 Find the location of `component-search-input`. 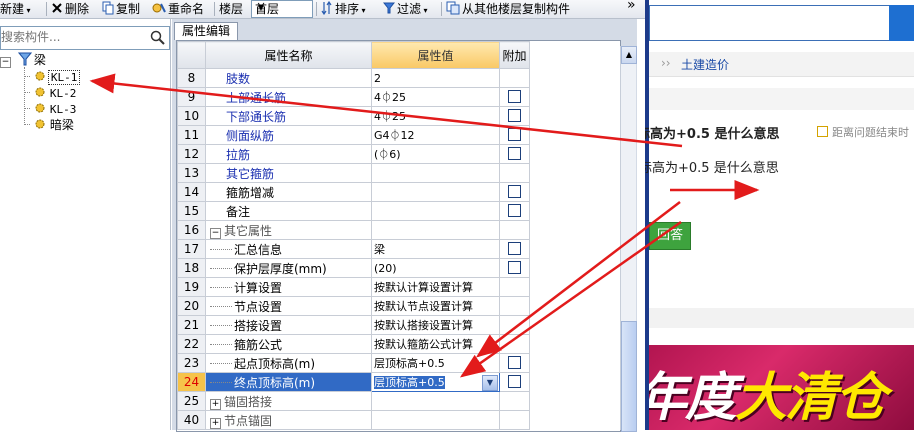

component-search-input is located at coordinates (71, 37).